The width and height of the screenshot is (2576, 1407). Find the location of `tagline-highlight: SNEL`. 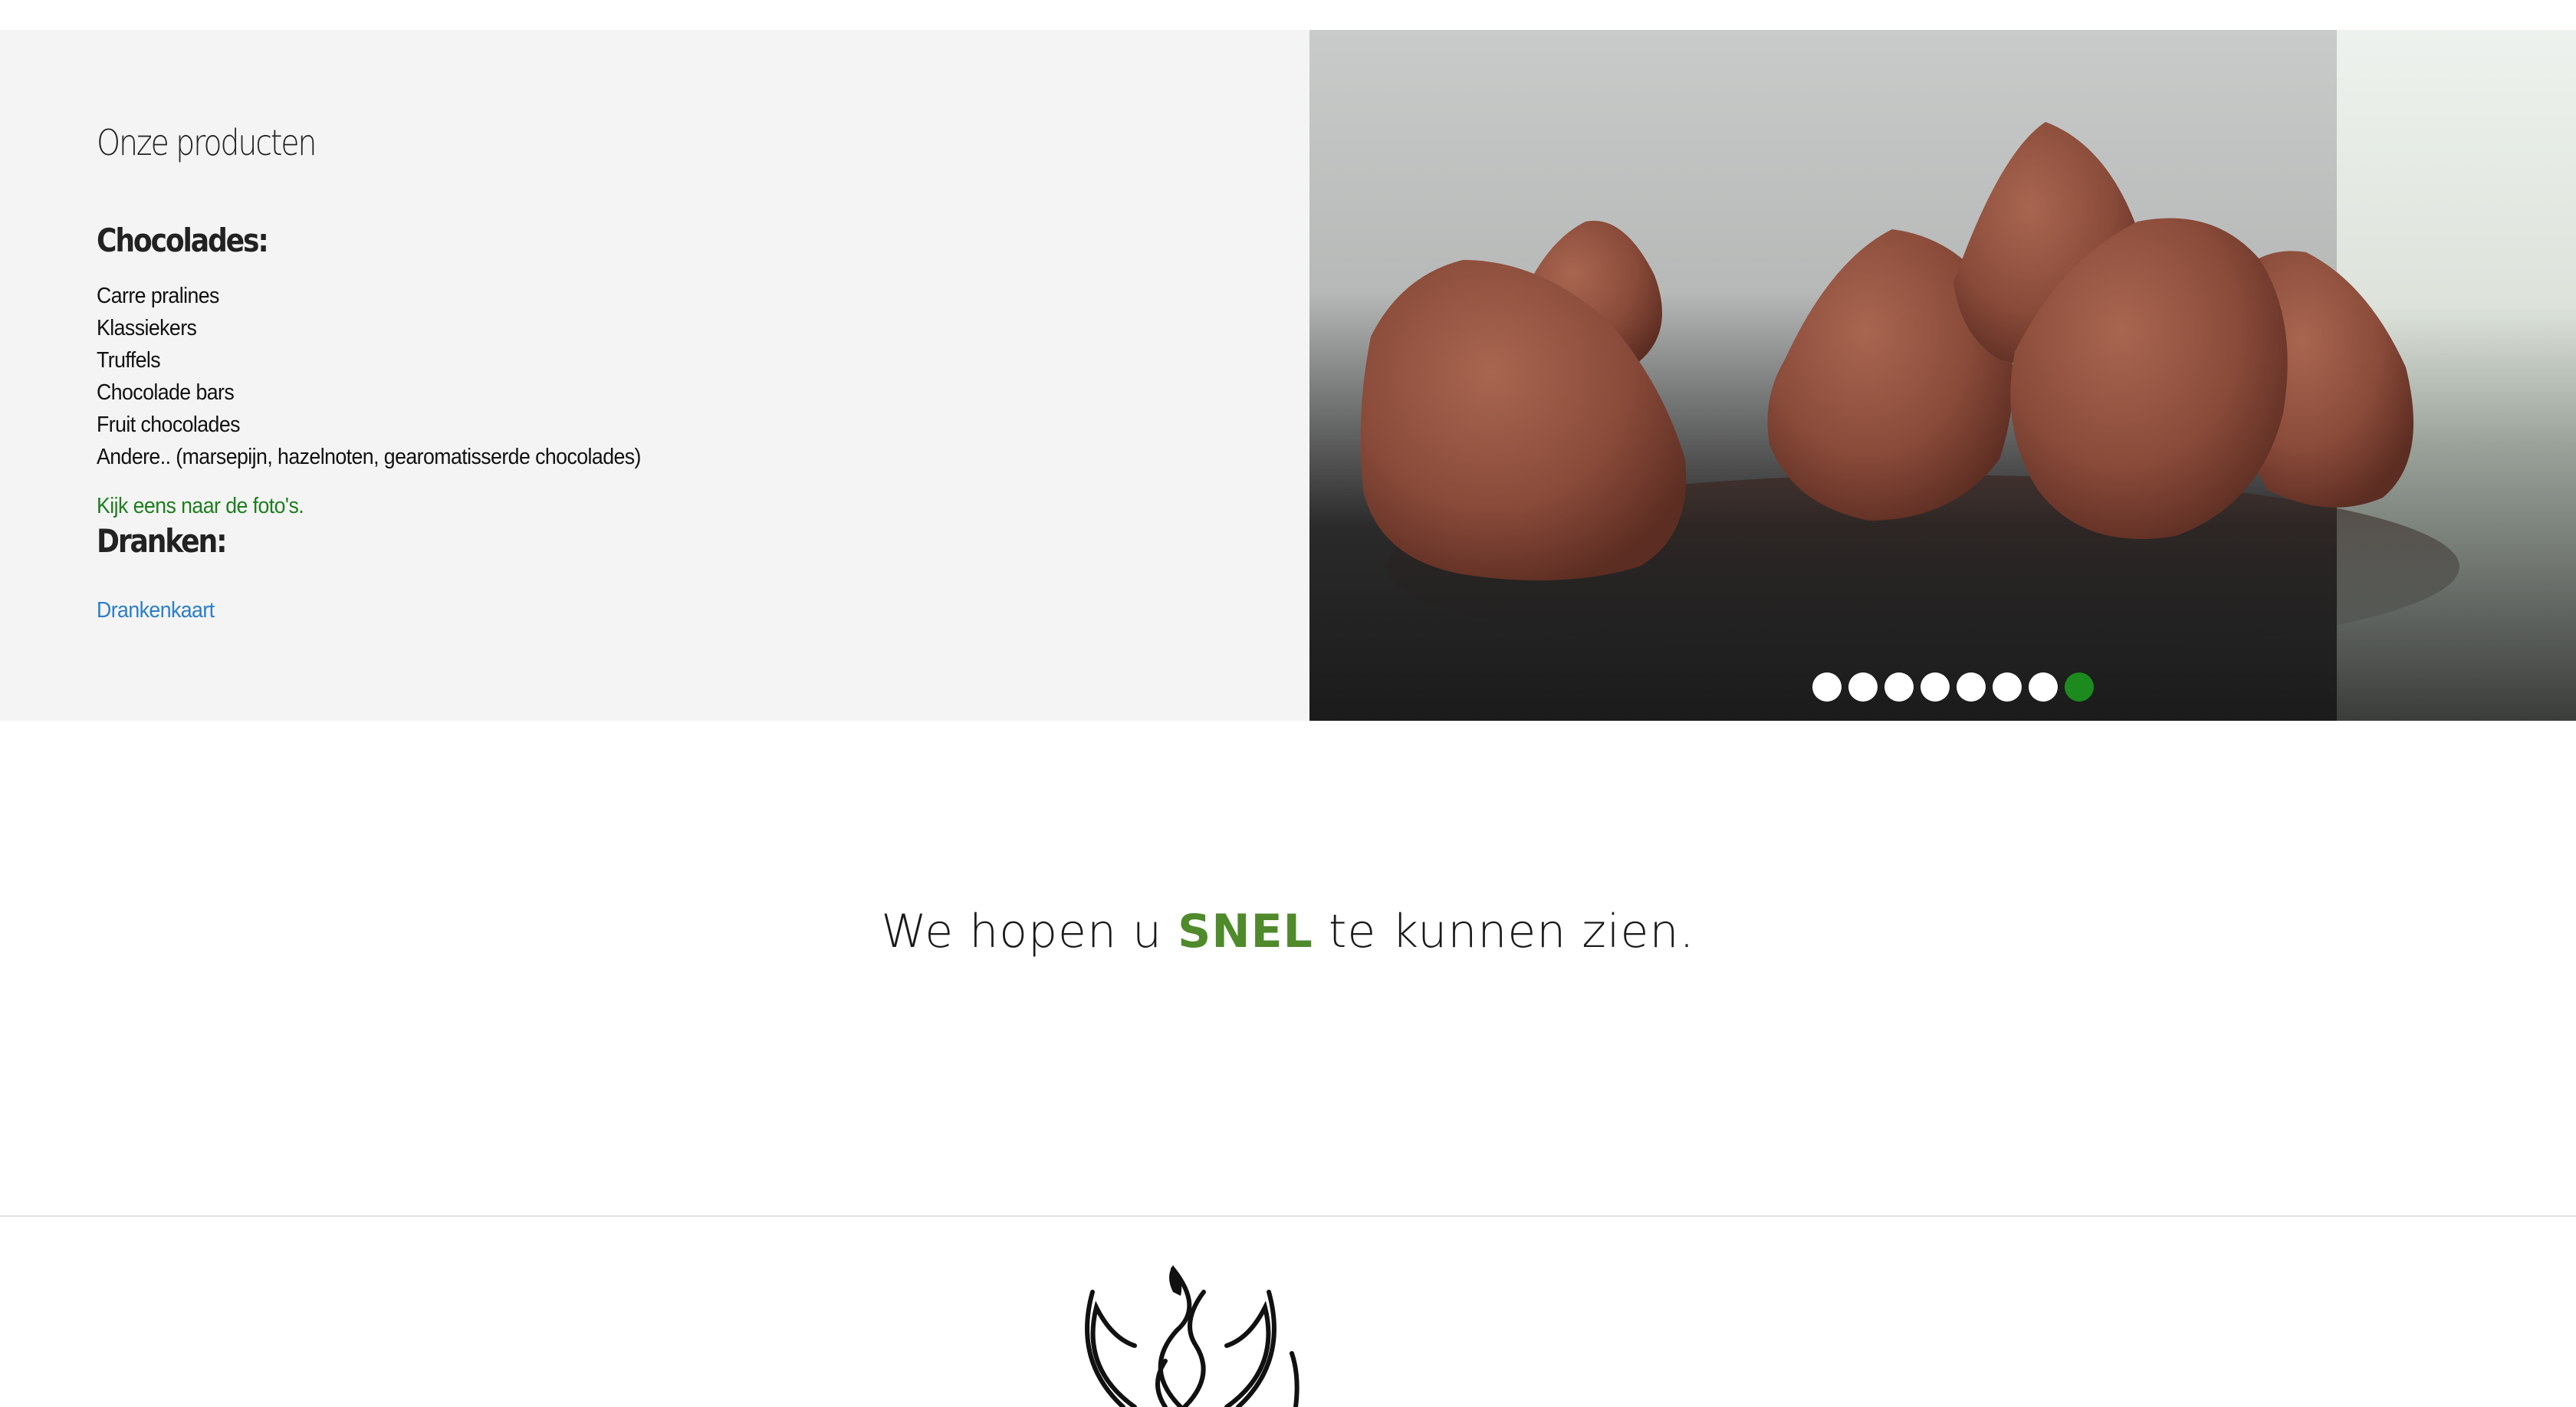

tagline-highlight: SNEL is located at coordinates (1245, 931).